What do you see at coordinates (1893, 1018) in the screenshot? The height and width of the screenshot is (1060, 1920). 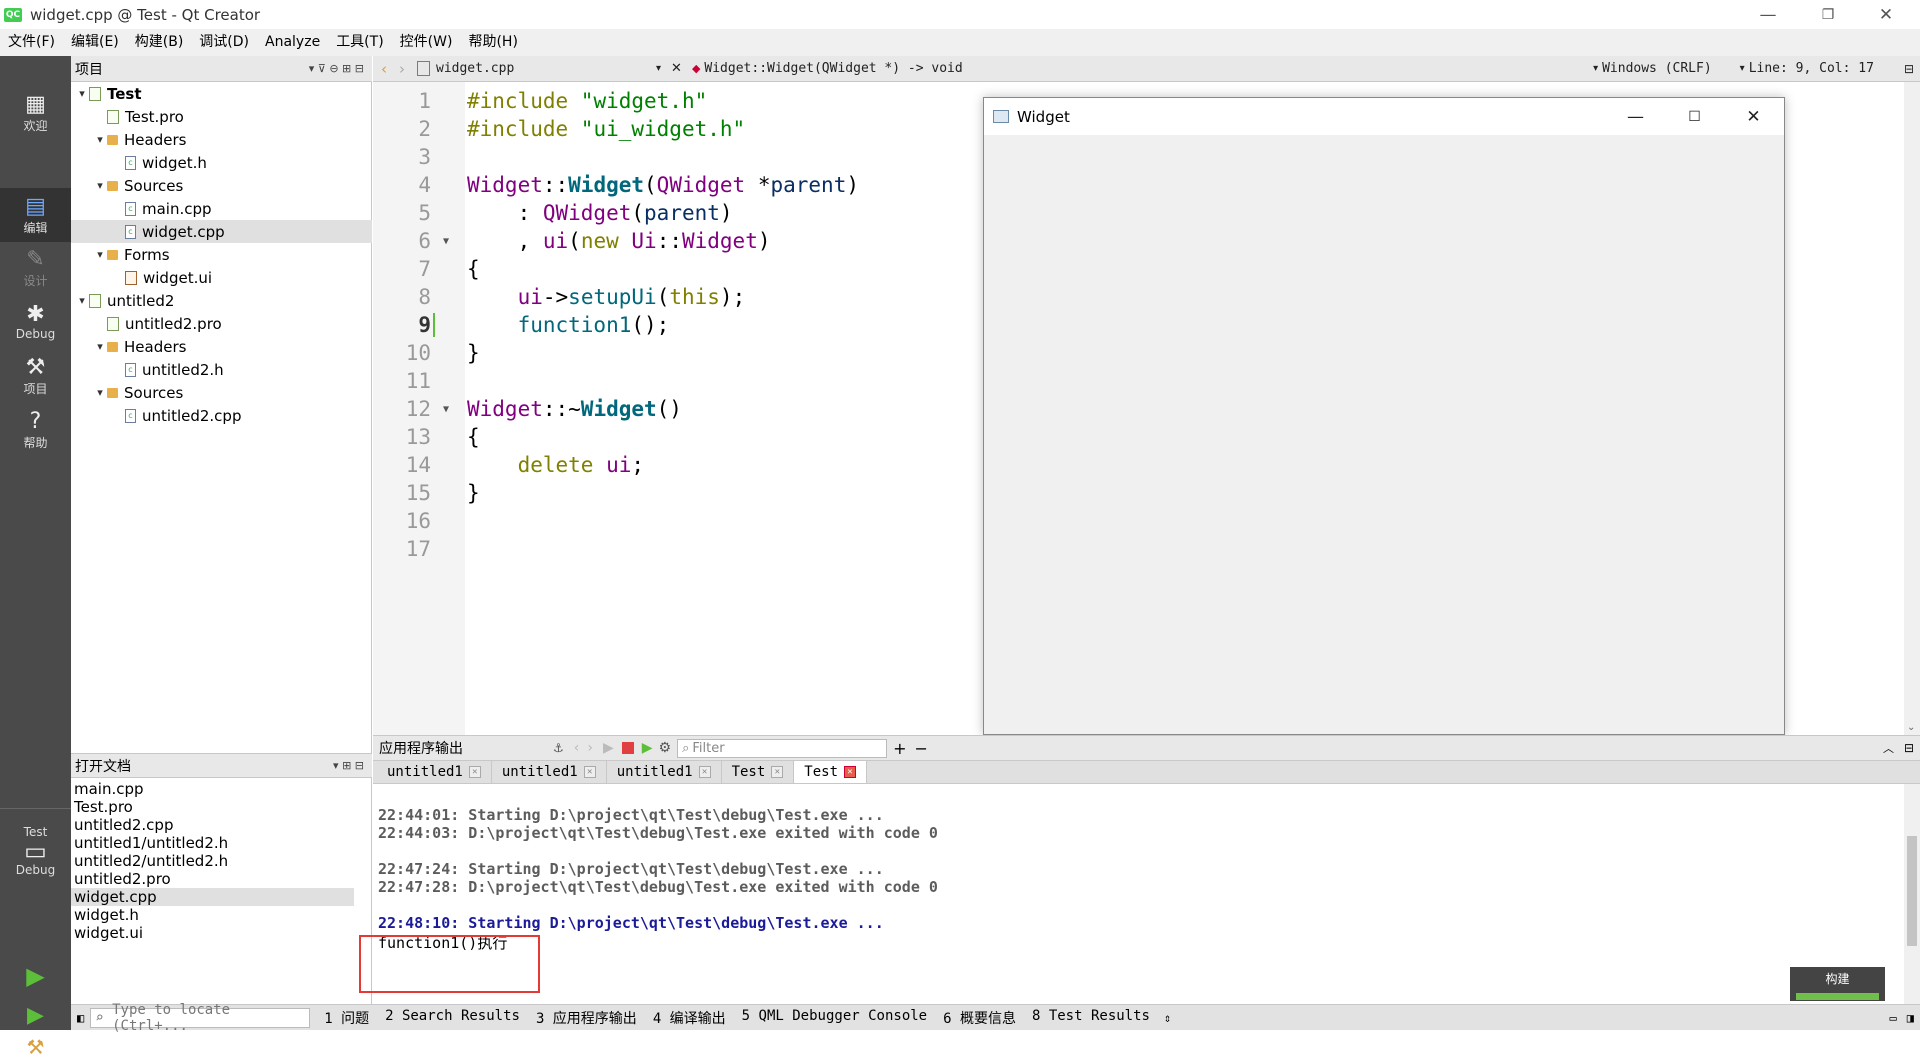 I see `output-toggle-icon: ▭` at bounding box center [1893, 1018].